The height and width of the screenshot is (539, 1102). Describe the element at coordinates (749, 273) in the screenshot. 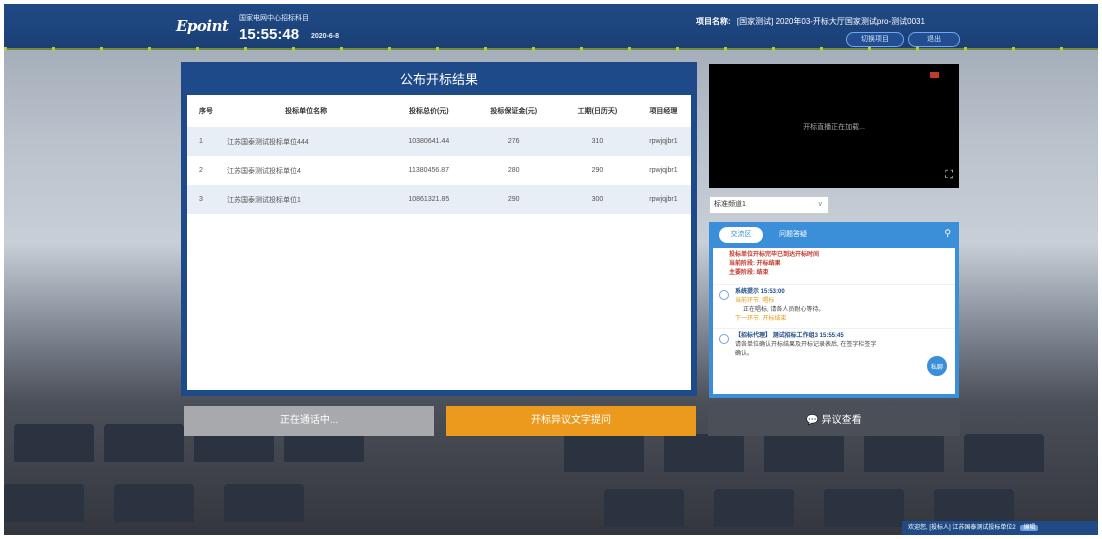

I see `system-status-line: 主要阶段: 结束` at that location.